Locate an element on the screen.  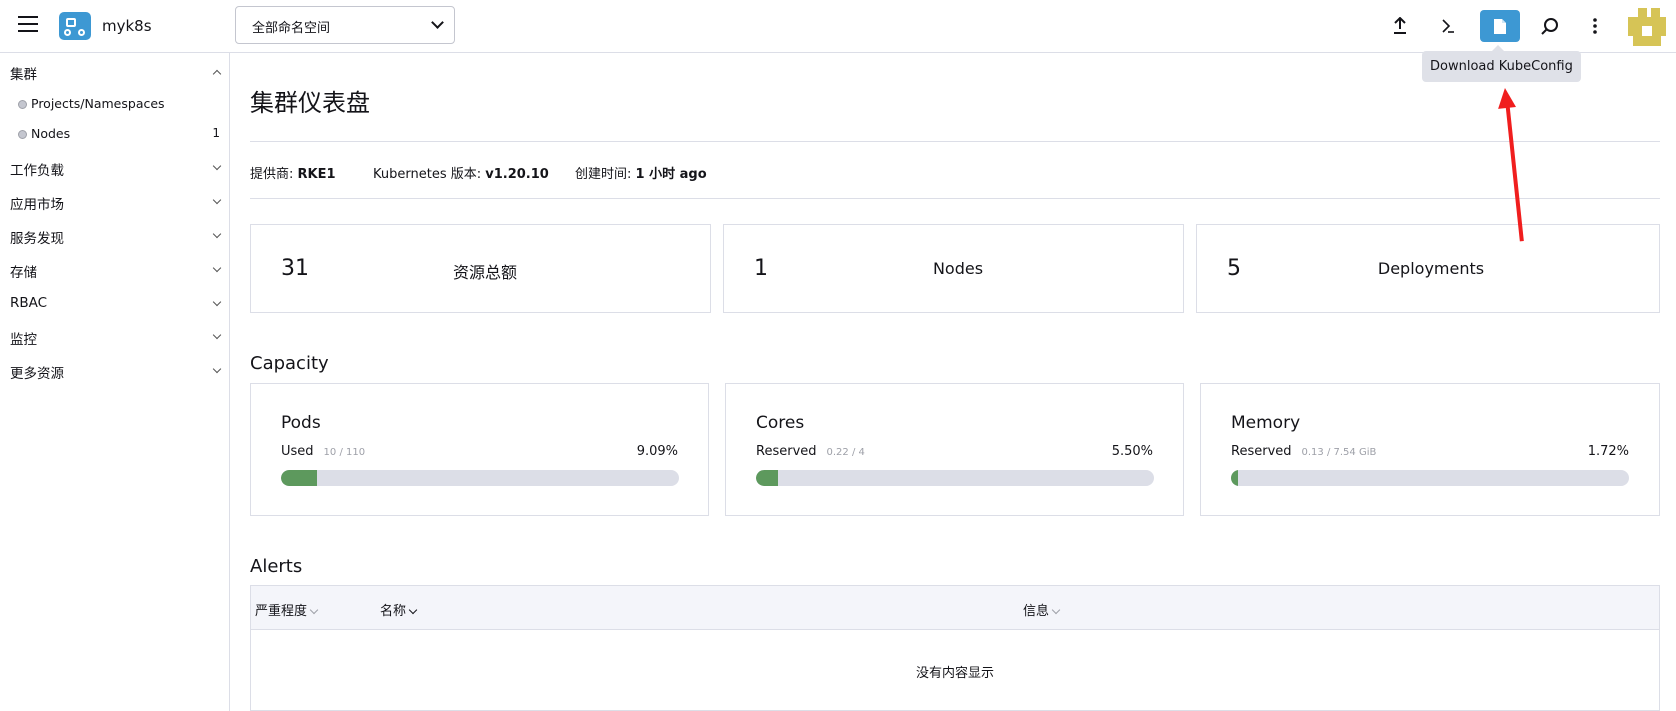
cluster-name: myk8s is located at coordinates (127, 26).